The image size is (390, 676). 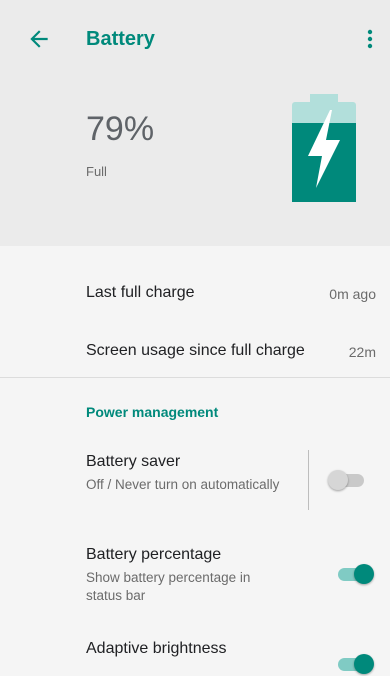 I want to click on battery-saver-title: Battery saver, so click(x=133, y=461).